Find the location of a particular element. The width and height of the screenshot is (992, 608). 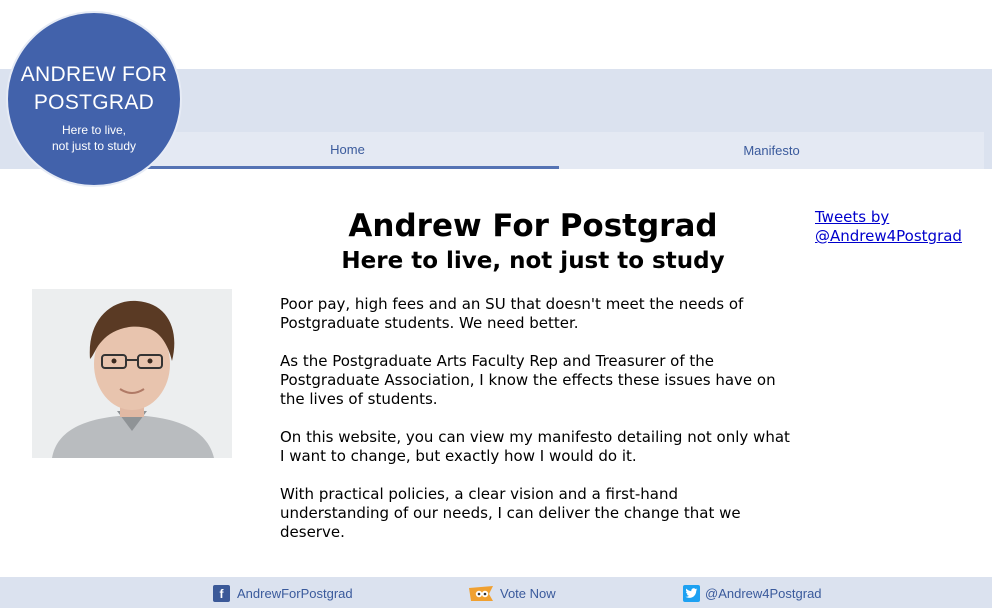

footer-twitter-link: @Andrew4Postgrad is located at coordinates (752, 593).